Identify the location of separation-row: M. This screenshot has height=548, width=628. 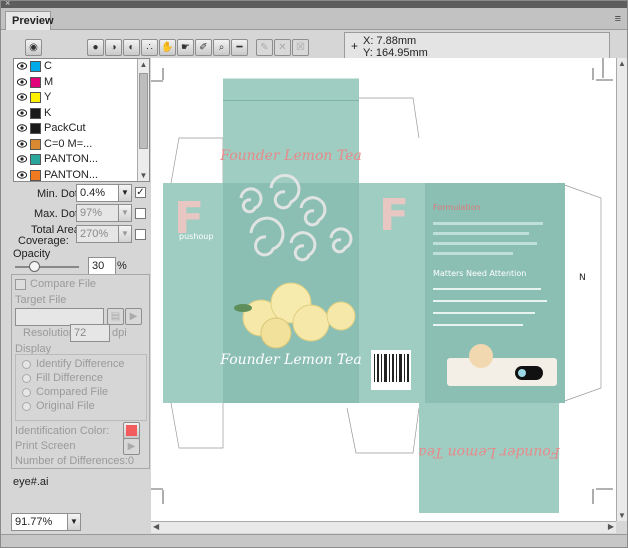
(76, 83).